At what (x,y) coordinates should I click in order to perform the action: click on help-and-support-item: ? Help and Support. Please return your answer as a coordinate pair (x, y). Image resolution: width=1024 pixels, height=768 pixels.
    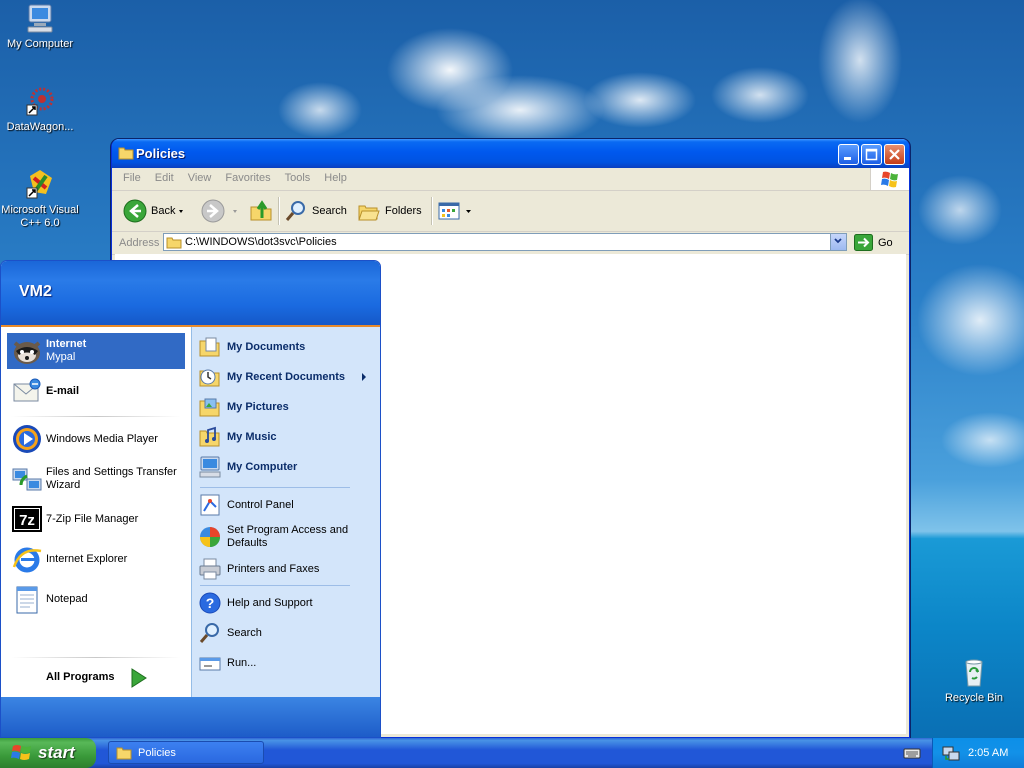
    Looking at the image, I should click on (286, 603).